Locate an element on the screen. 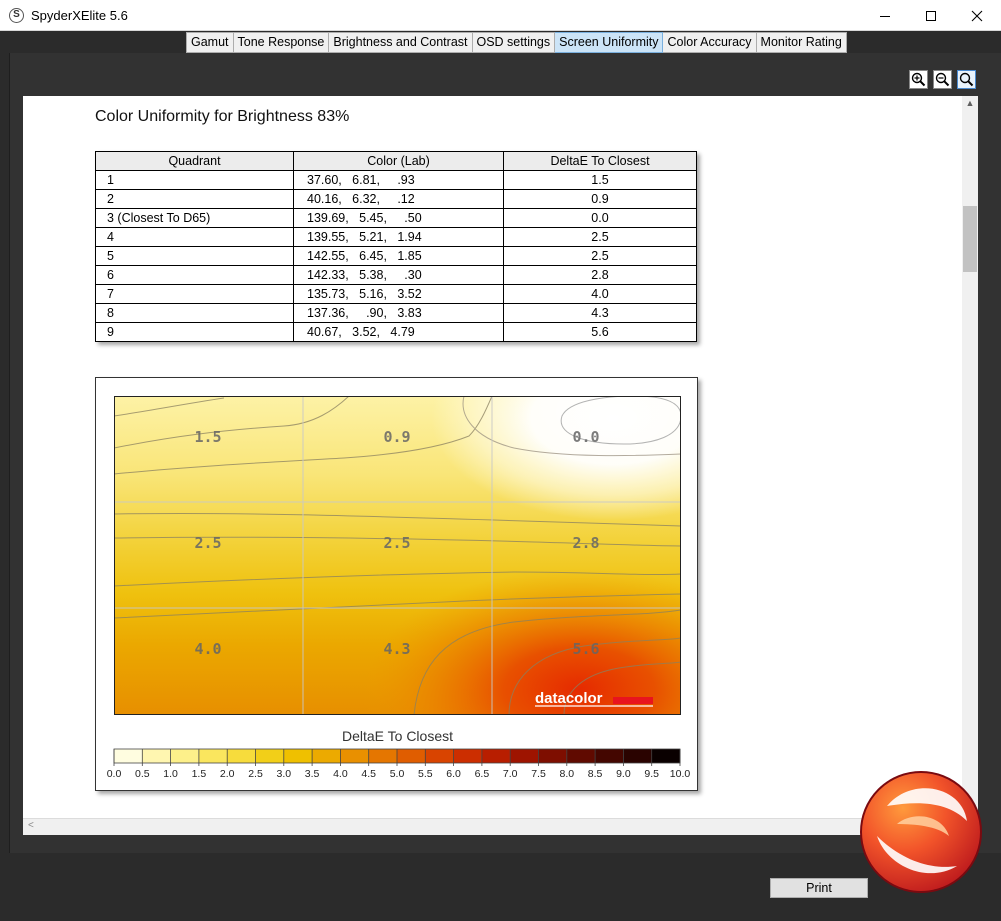  scroll-left-arrow-icon: < is located at coordinates (31, 825).